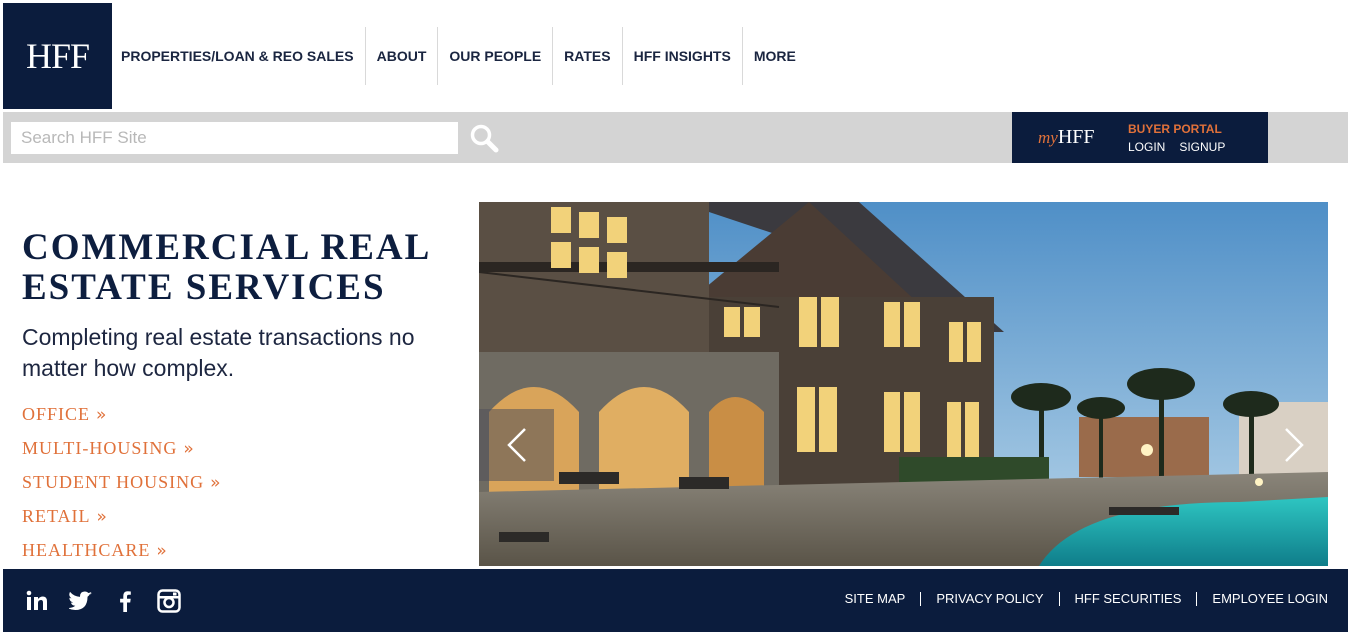 The width and height of the screenshot is (1349, 632). I want to click on signup-link: SIGNUP, so click(1202, 147).